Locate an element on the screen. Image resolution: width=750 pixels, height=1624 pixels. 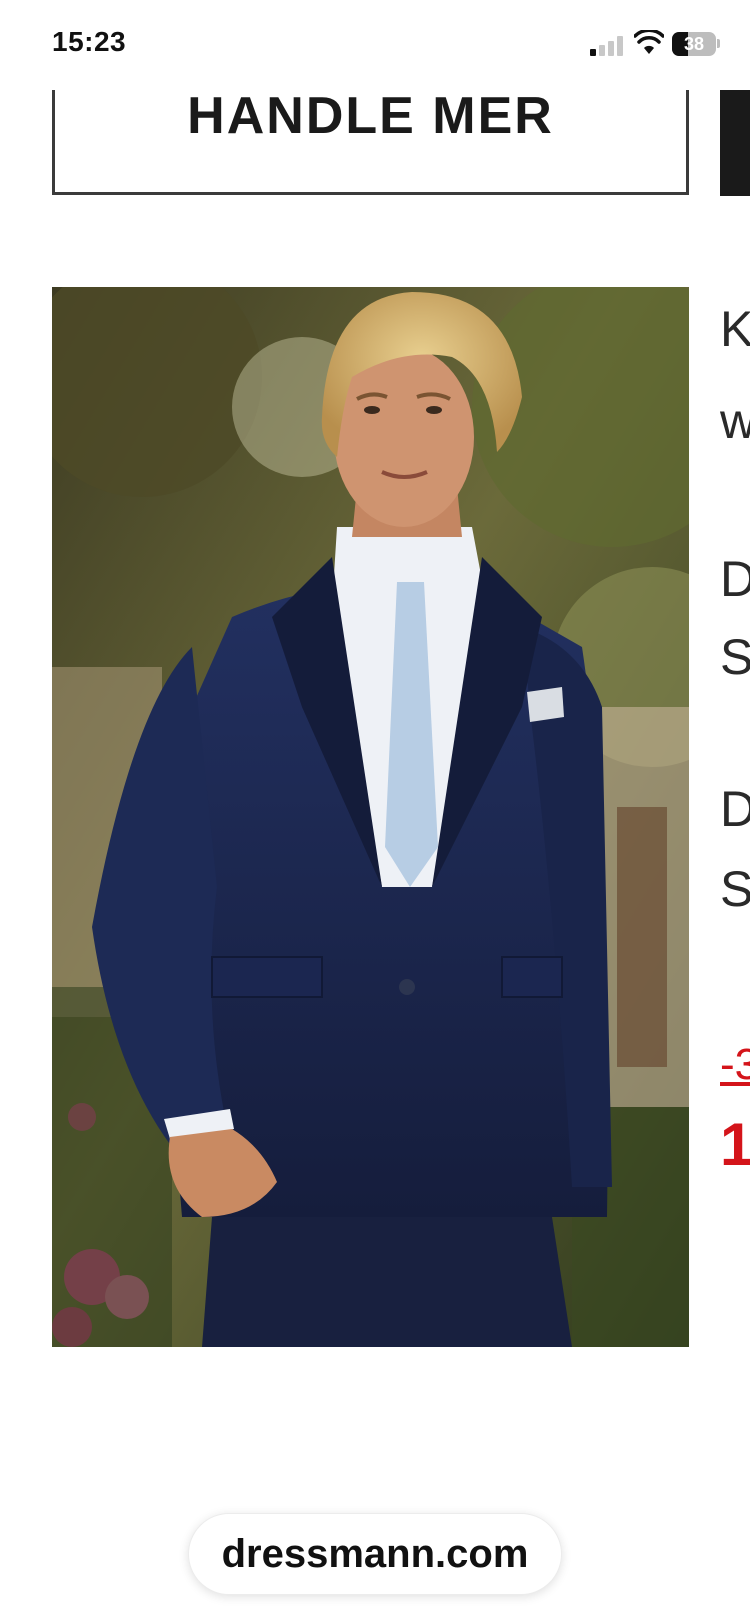
address-bar: dressmann.com is located at coordinates (375, 1554).